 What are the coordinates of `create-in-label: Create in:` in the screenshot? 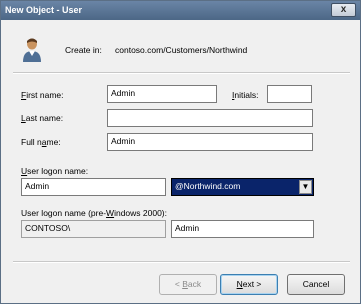 It's located at (83, 50).